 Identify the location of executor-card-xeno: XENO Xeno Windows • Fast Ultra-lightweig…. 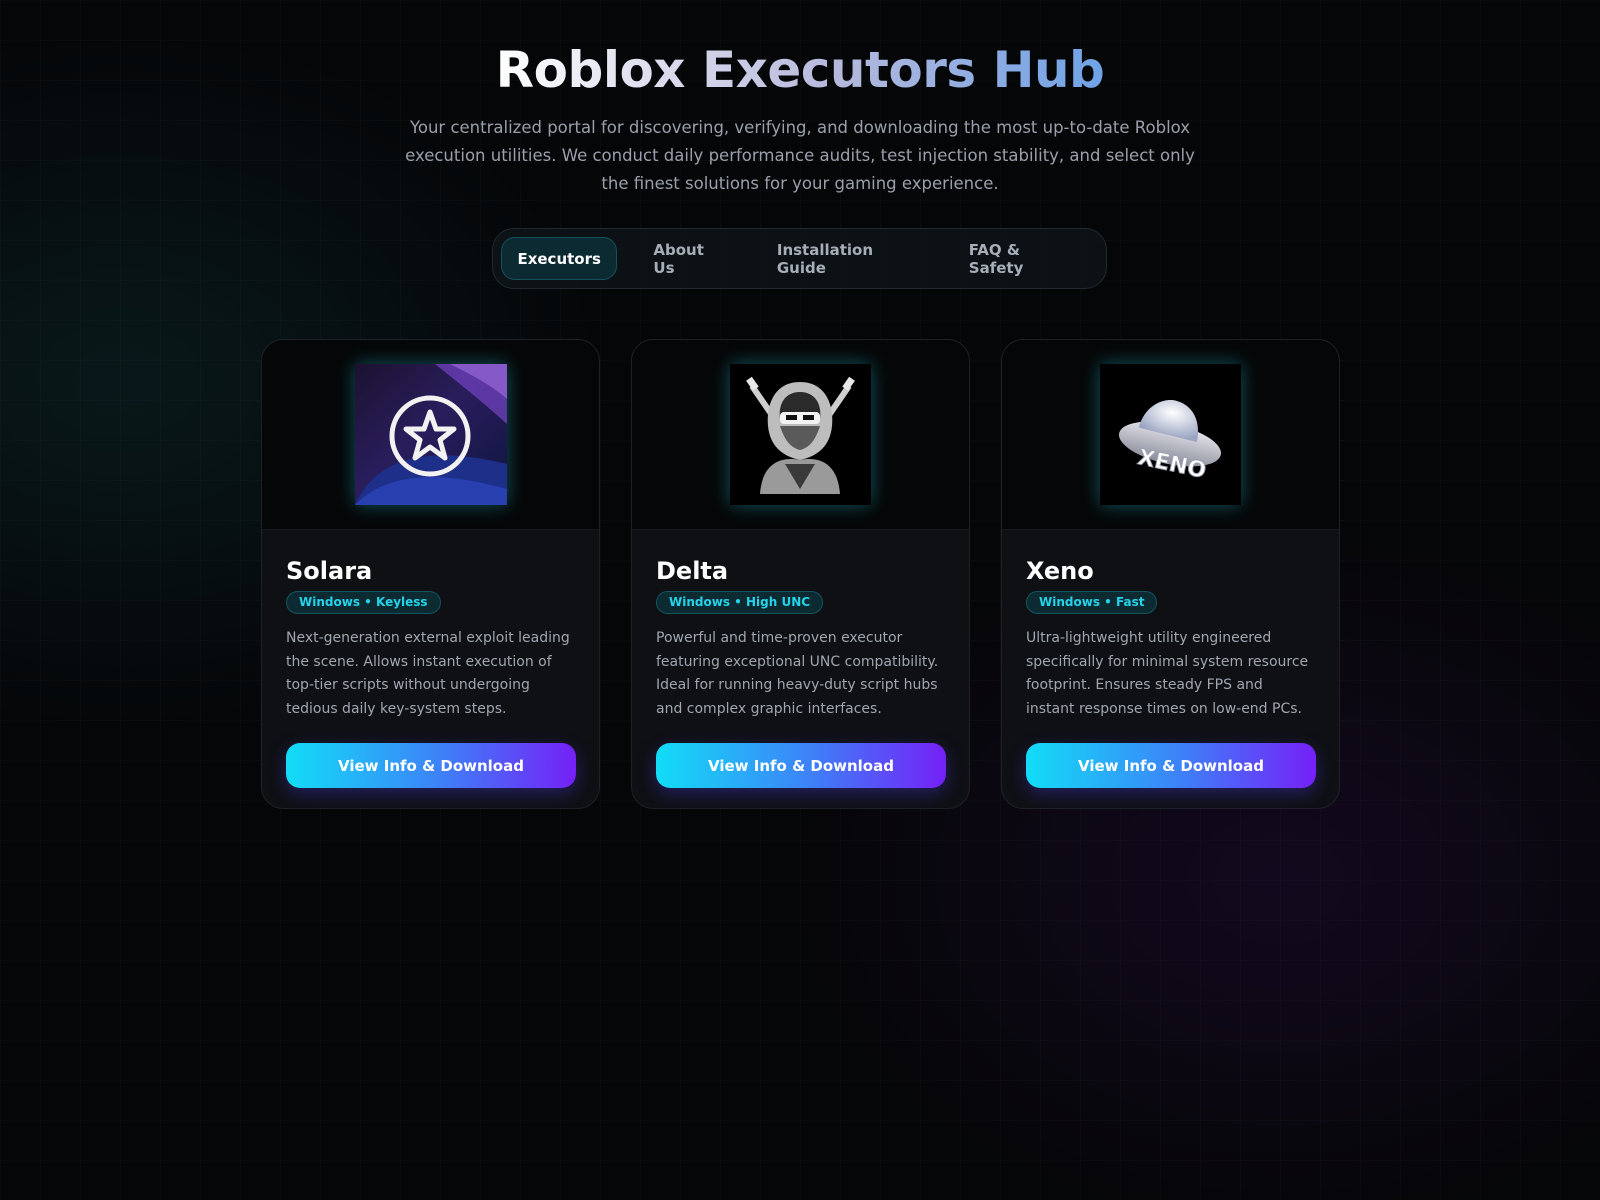
(1170, 574).